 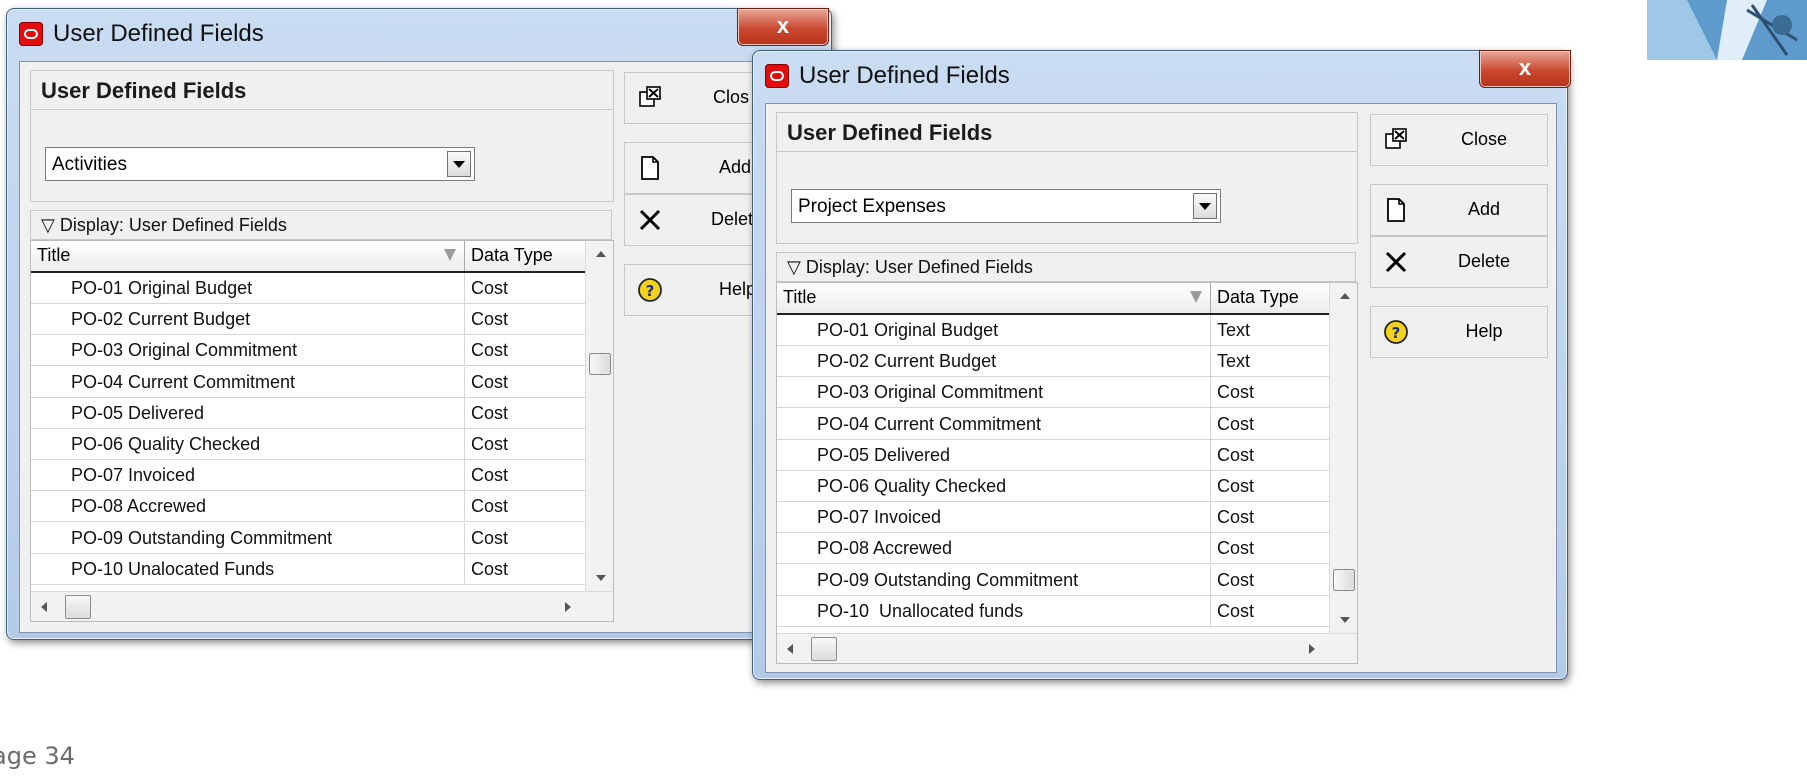 What do you see at coordinates (1006, 206) in the screenshot?
I see `subject-area-dropdown: Project Expenses` at bounding box center [1006, 206].